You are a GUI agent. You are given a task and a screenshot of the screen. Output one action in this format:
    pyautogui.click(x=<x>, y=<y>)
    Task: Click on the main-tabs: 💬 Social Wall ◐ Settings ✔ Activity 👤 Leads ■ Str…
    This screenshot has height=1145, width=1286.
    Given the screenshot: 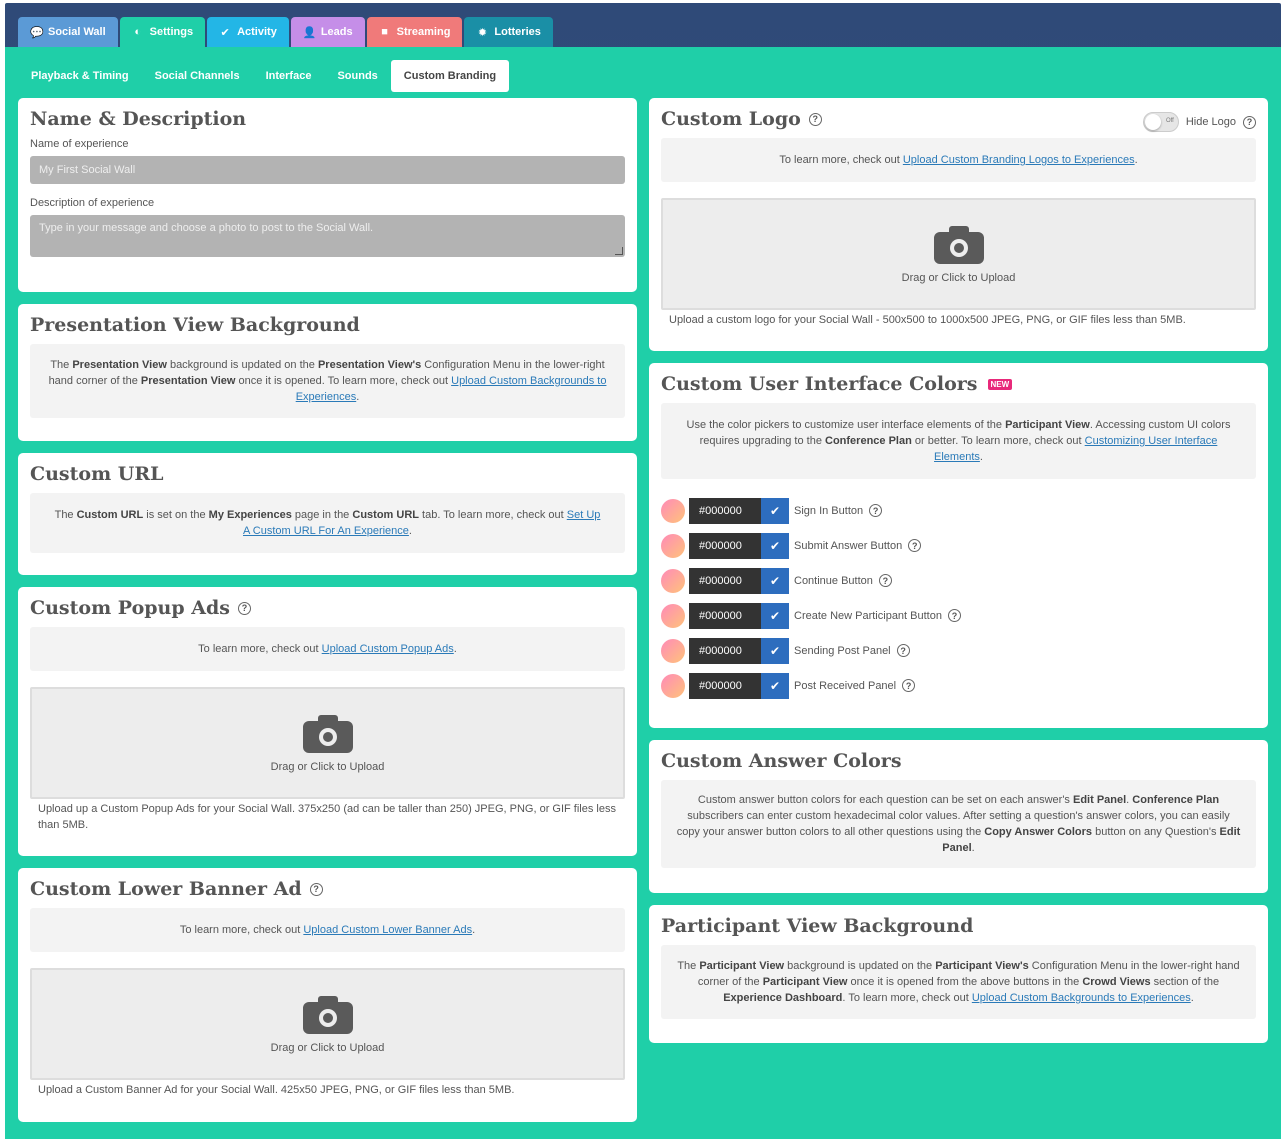 What is the action you would take?
    pyautogui.click(x=285, y=32)
    